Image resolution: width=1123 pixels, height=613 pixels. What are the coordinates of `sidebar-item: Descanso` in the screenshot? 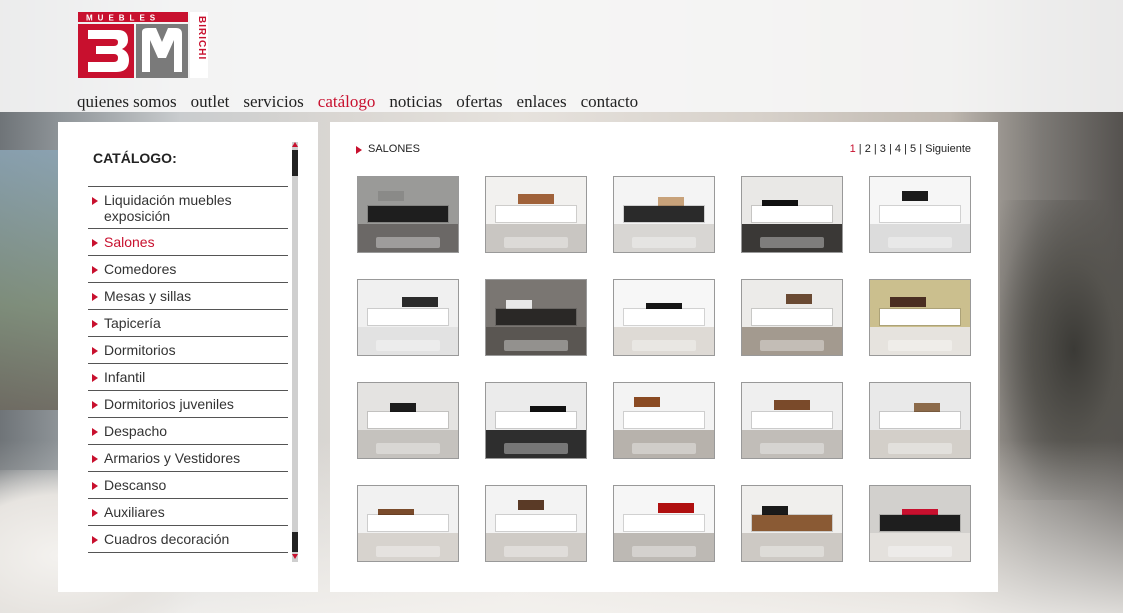 It's located at (188, 485).